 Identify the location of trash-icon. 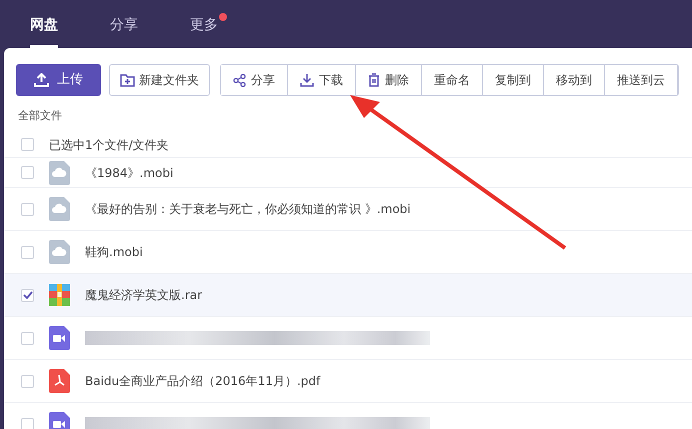
(374, 80).